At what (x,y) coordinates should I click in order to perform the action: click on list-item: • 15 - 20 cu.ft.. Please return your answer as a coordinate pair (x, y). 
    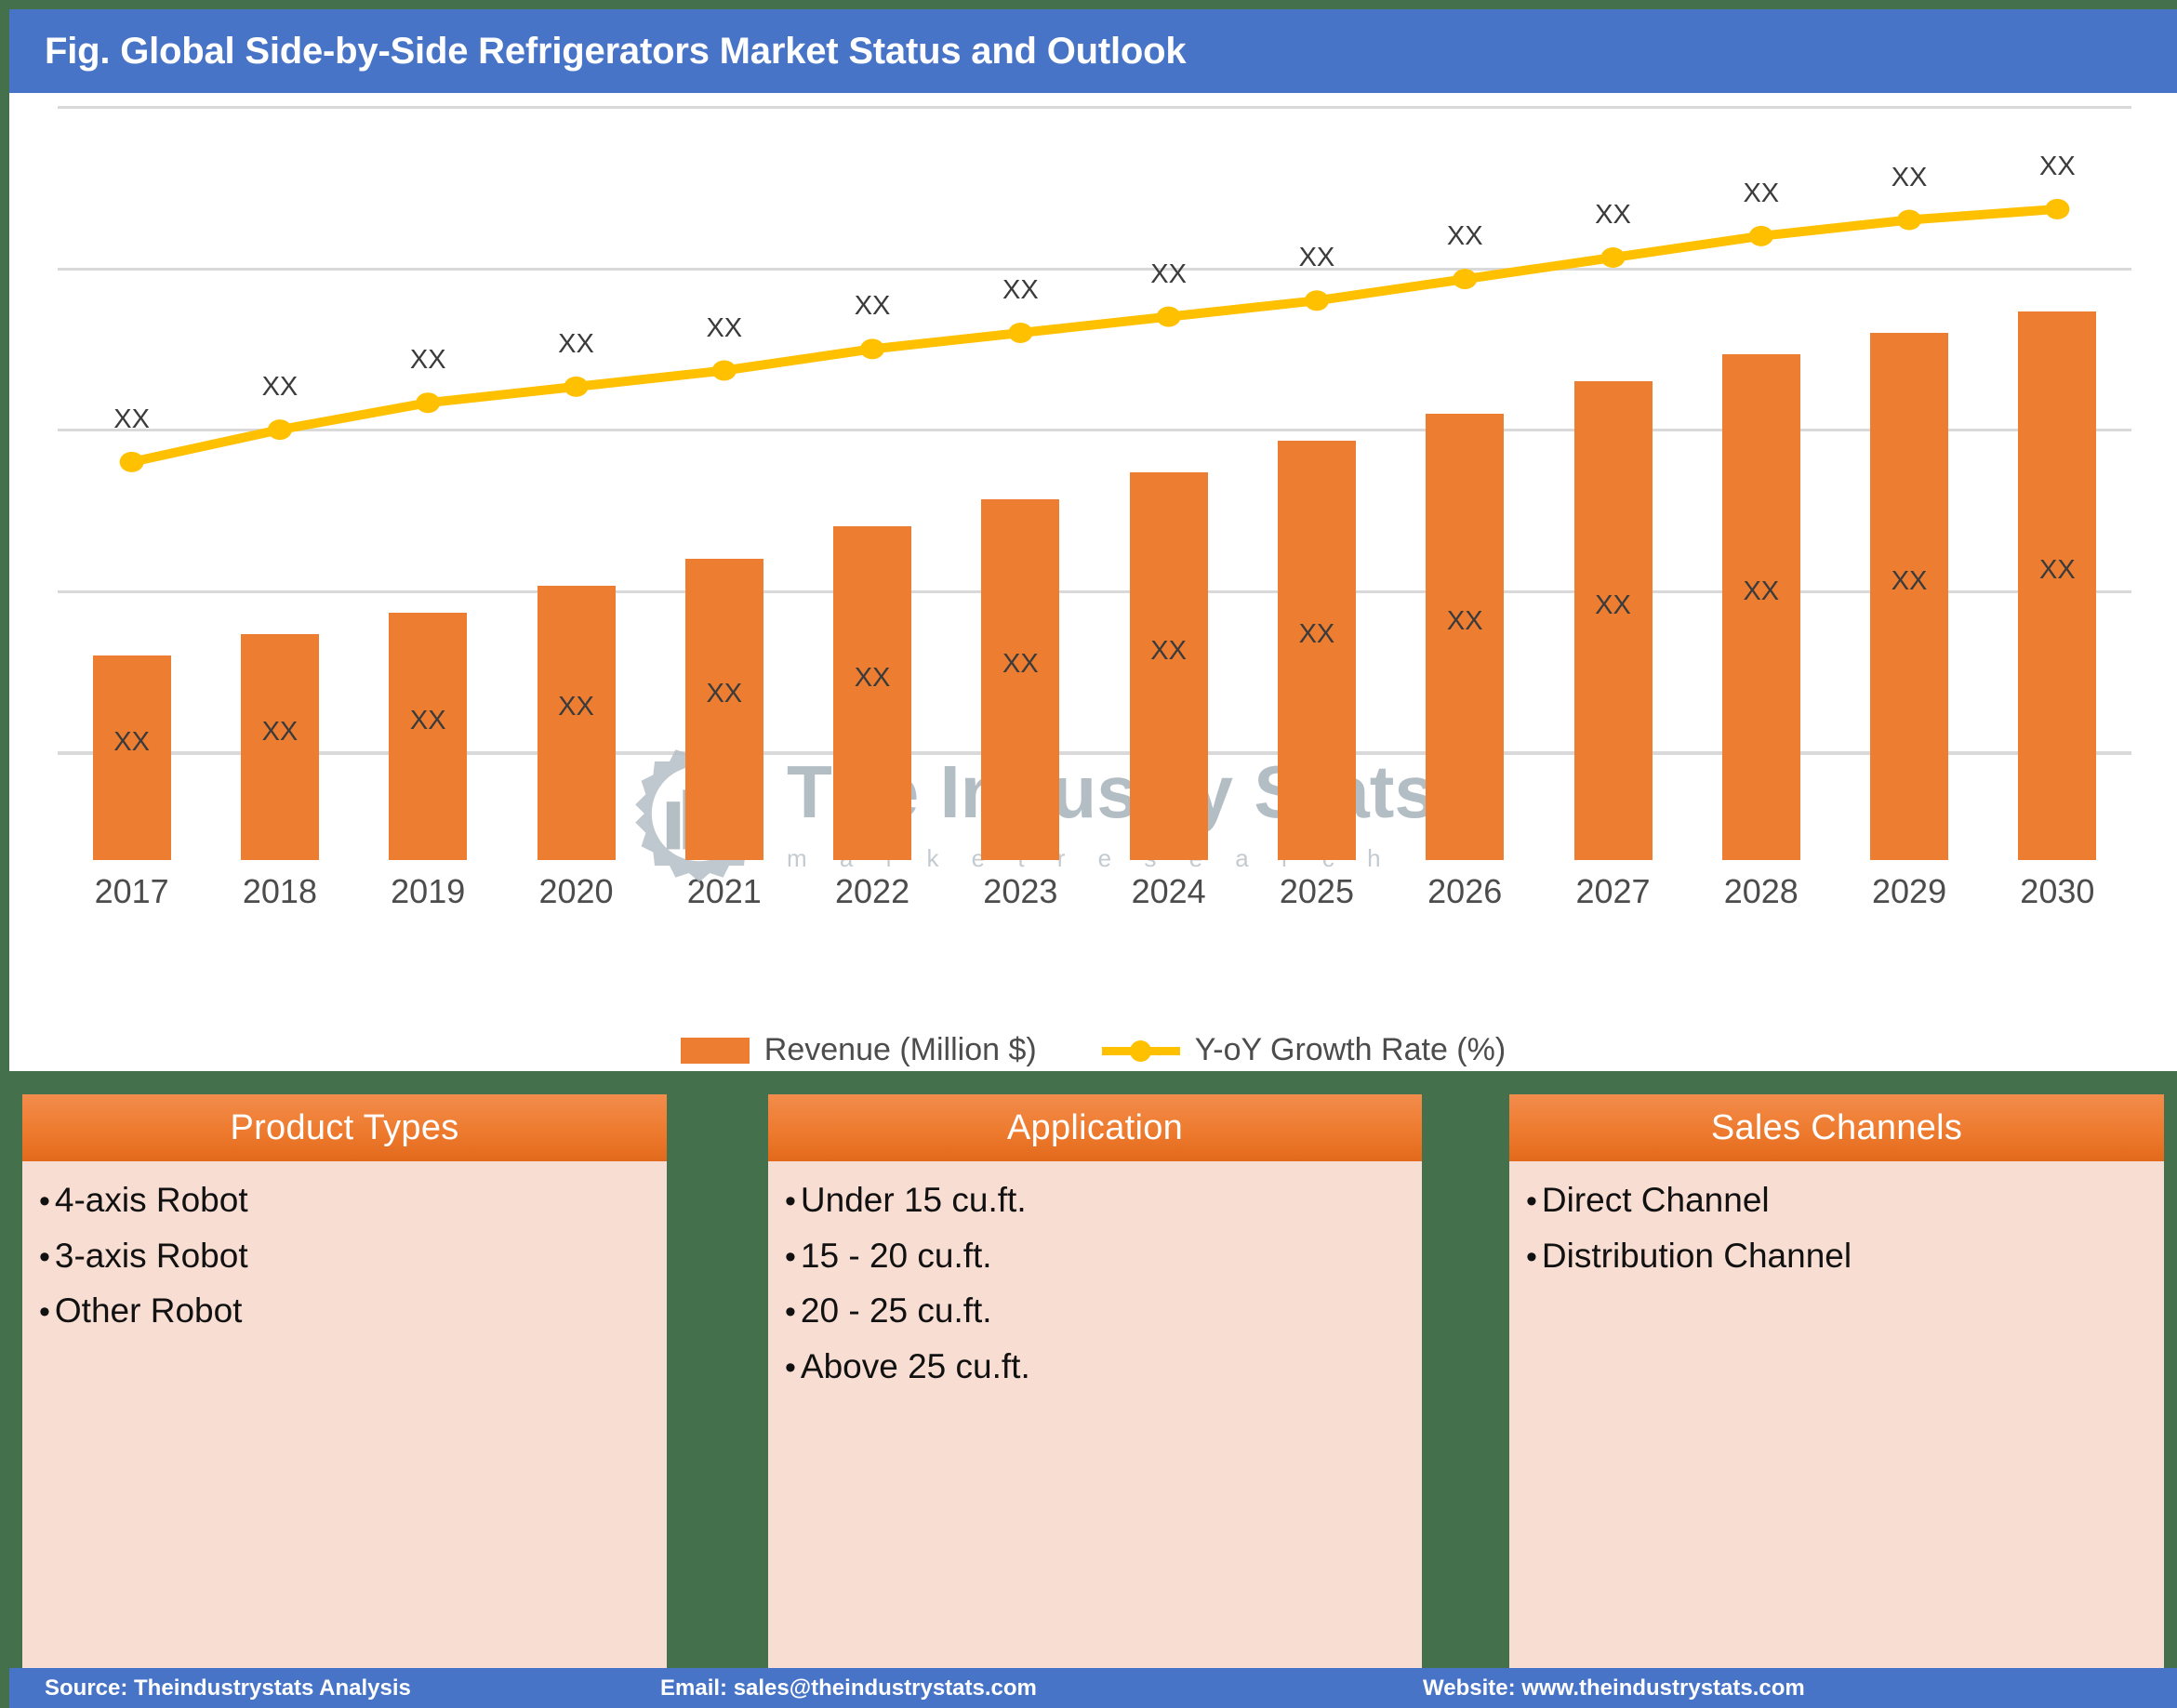
    Looking at the image, I should click on (1103, 1255).